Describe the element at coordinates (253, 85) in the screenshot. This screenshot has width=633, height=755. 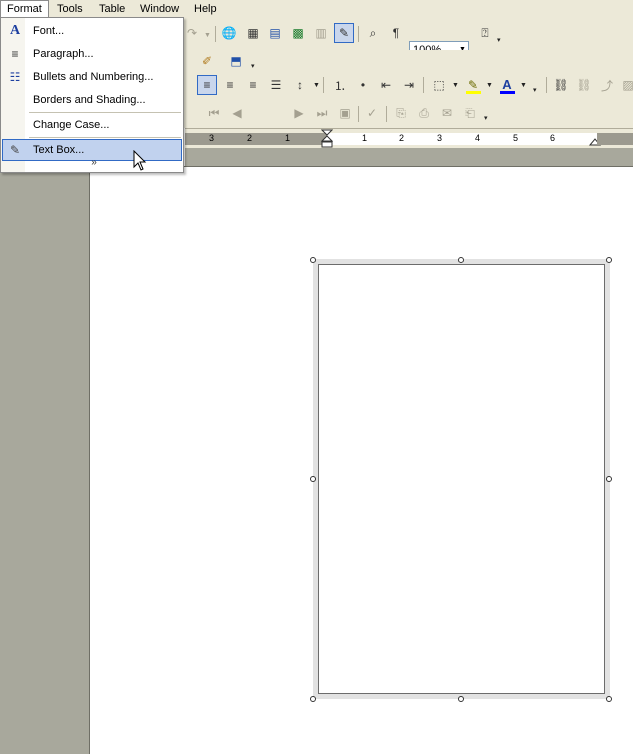
I see `align-right-icon: ≡` at that location.